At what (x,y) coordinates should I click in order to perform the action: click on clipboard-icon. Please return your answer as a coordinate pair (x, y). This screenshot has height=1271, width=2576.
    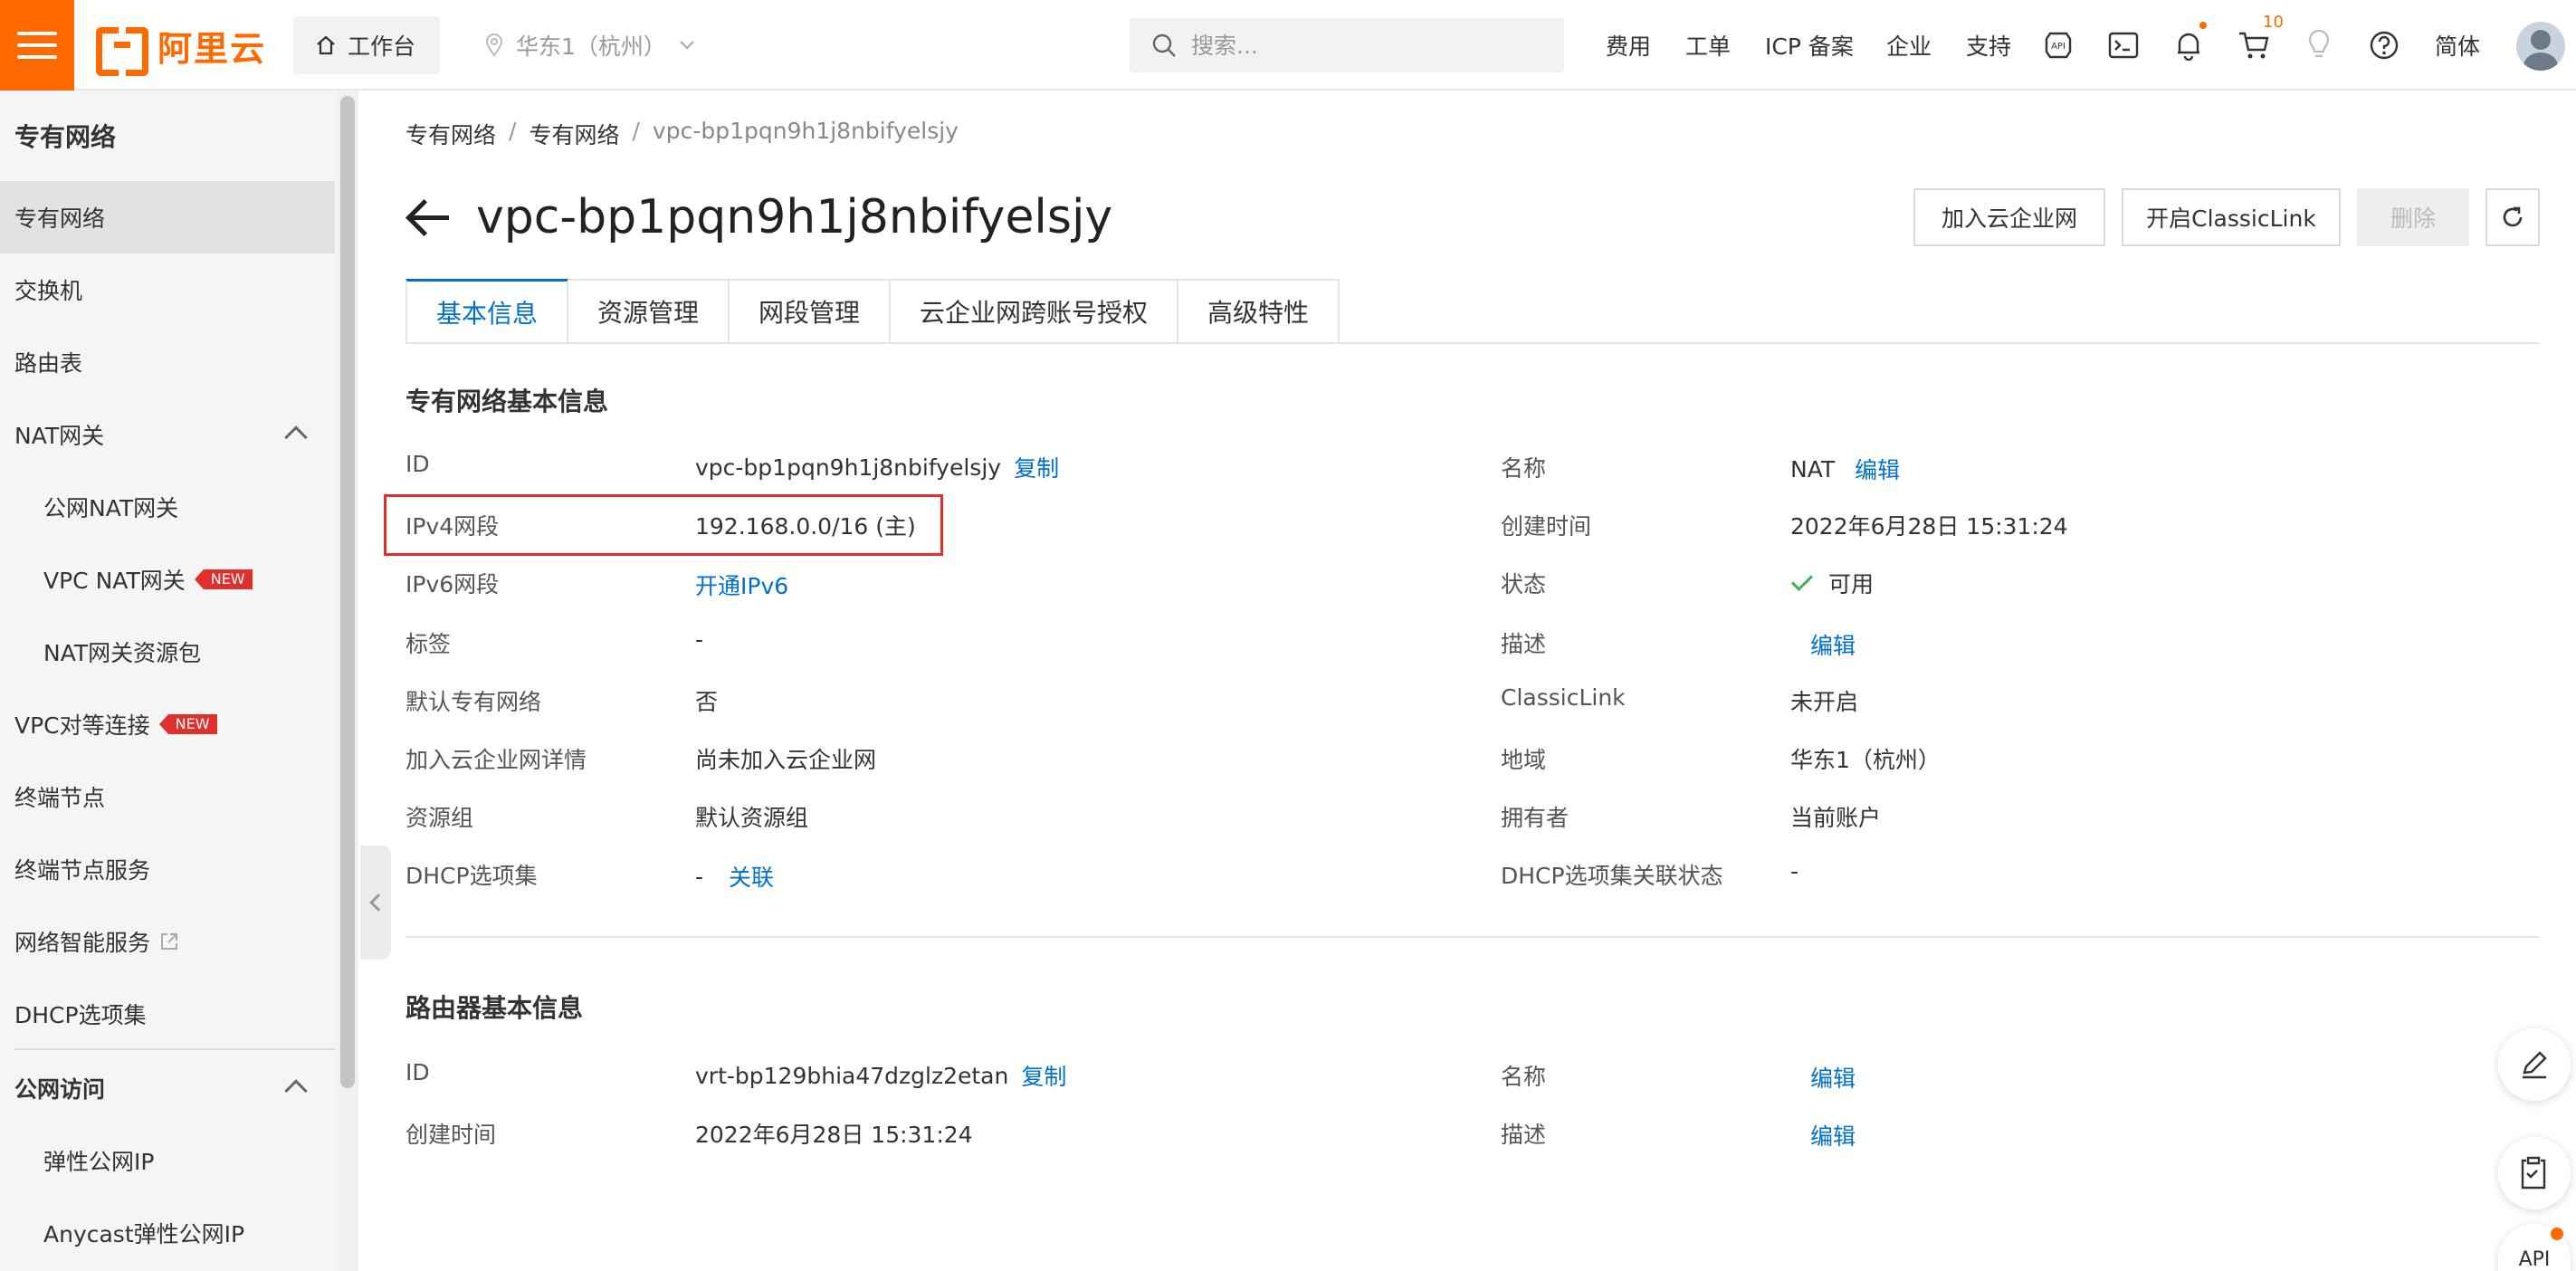
    Looking at the image, I should click on (2533, 1173).